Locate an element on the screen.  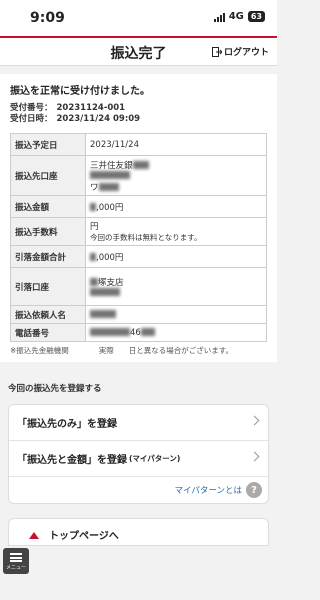
table-row: 振込金額 ,000円 is located at coordinates (138, 206).